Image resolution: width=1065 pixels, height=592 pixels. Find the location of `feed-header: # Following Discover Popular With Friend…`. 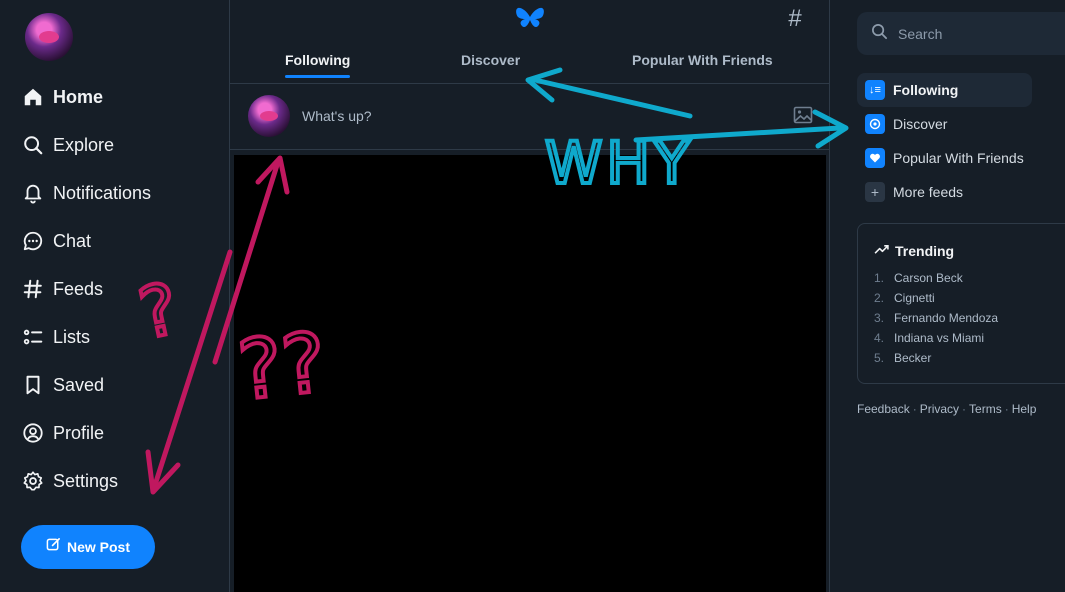

feed-header: # Following Discover Popular With Friend… is located at coordinates (529, 42).